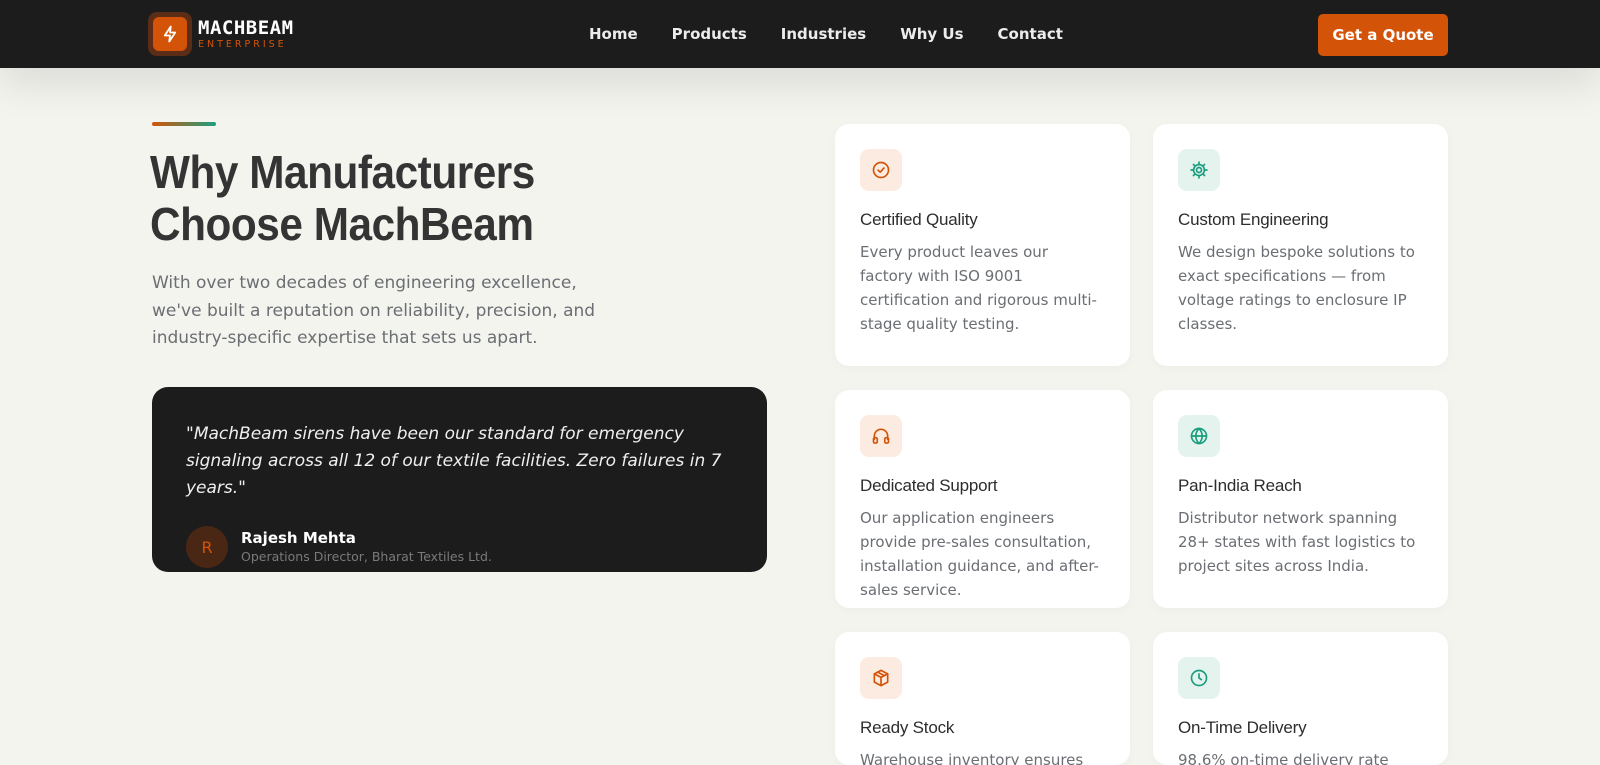  What do you see at coordinates (982, 698) in the screenshot?
I see `feature-card-ready-stock: Ready Stock Warehouse inventory ensures` at bounding box center [982, 698].